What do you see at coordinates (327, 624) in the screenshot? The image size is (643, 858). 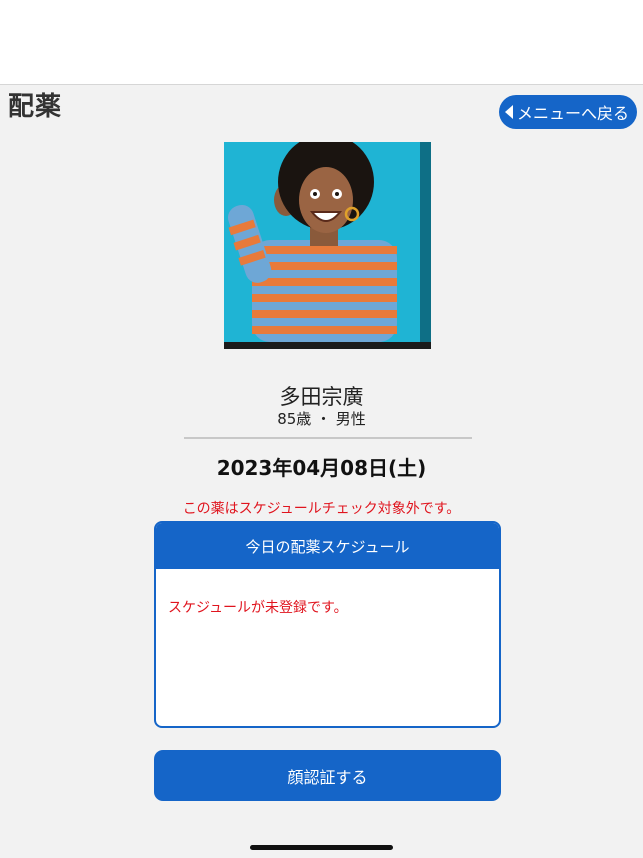 I see `schedule-panel: 今日の配薬スケジュール スケジュールが未登録です。` at bounding box center [327, 624].